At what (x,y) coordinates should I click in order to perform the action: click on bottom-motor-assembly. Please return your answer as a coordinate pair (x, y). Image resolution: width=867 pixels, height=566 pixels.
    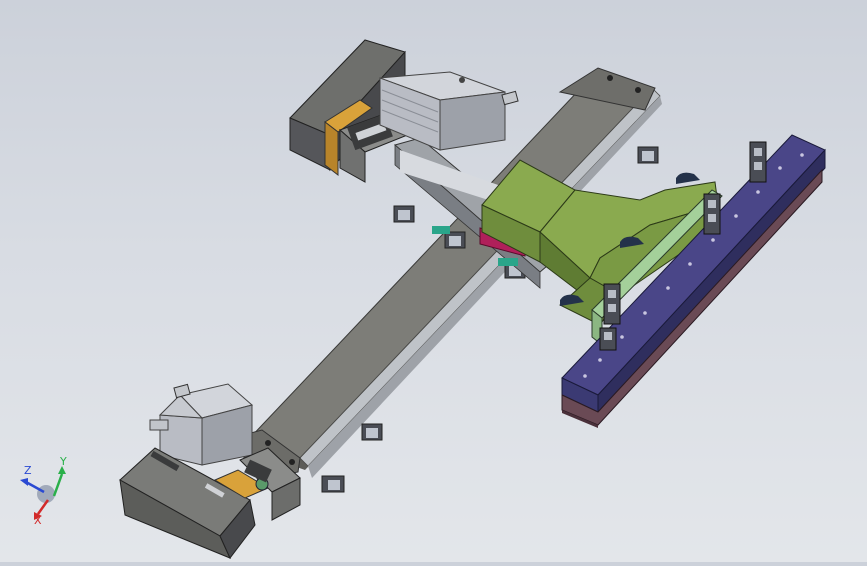
    Looking at the image, I should click on (210, 471).